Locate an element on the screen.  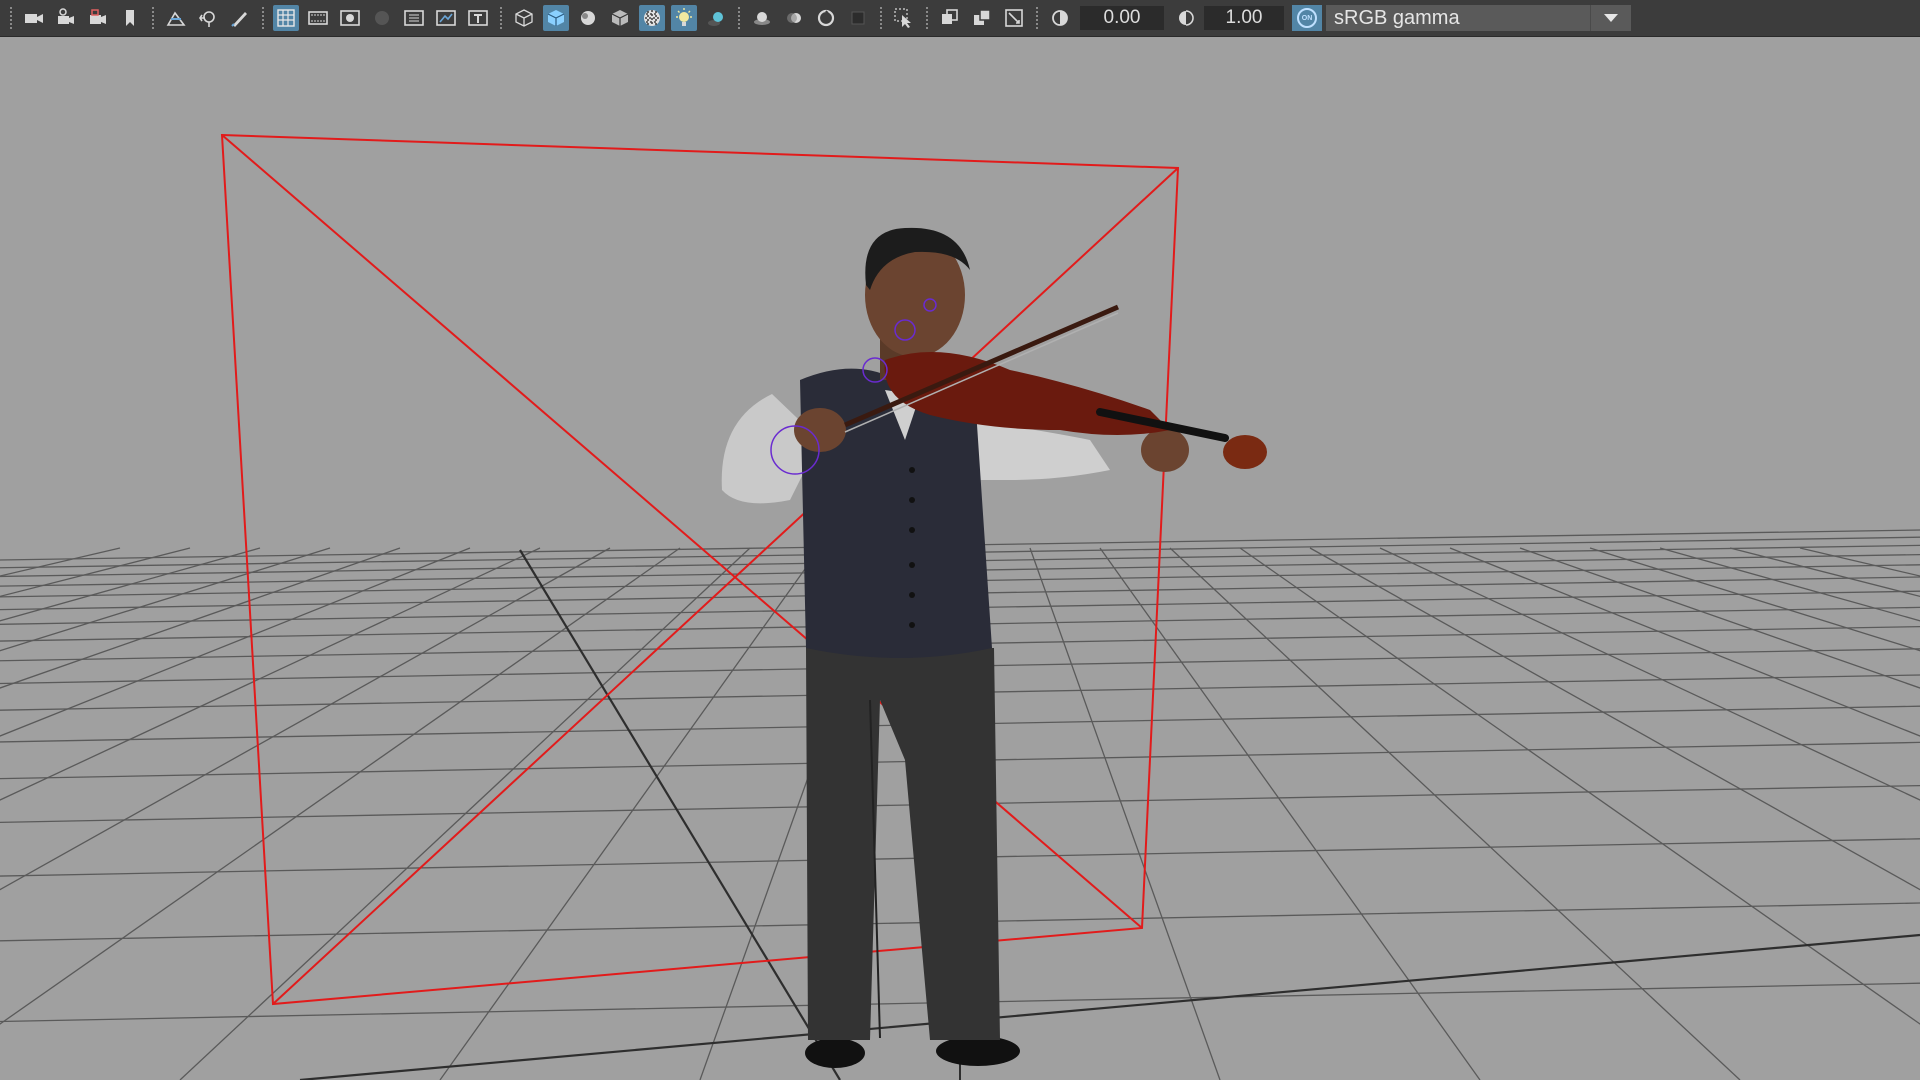
film-gate-icon is located at coordinates (318, 18).